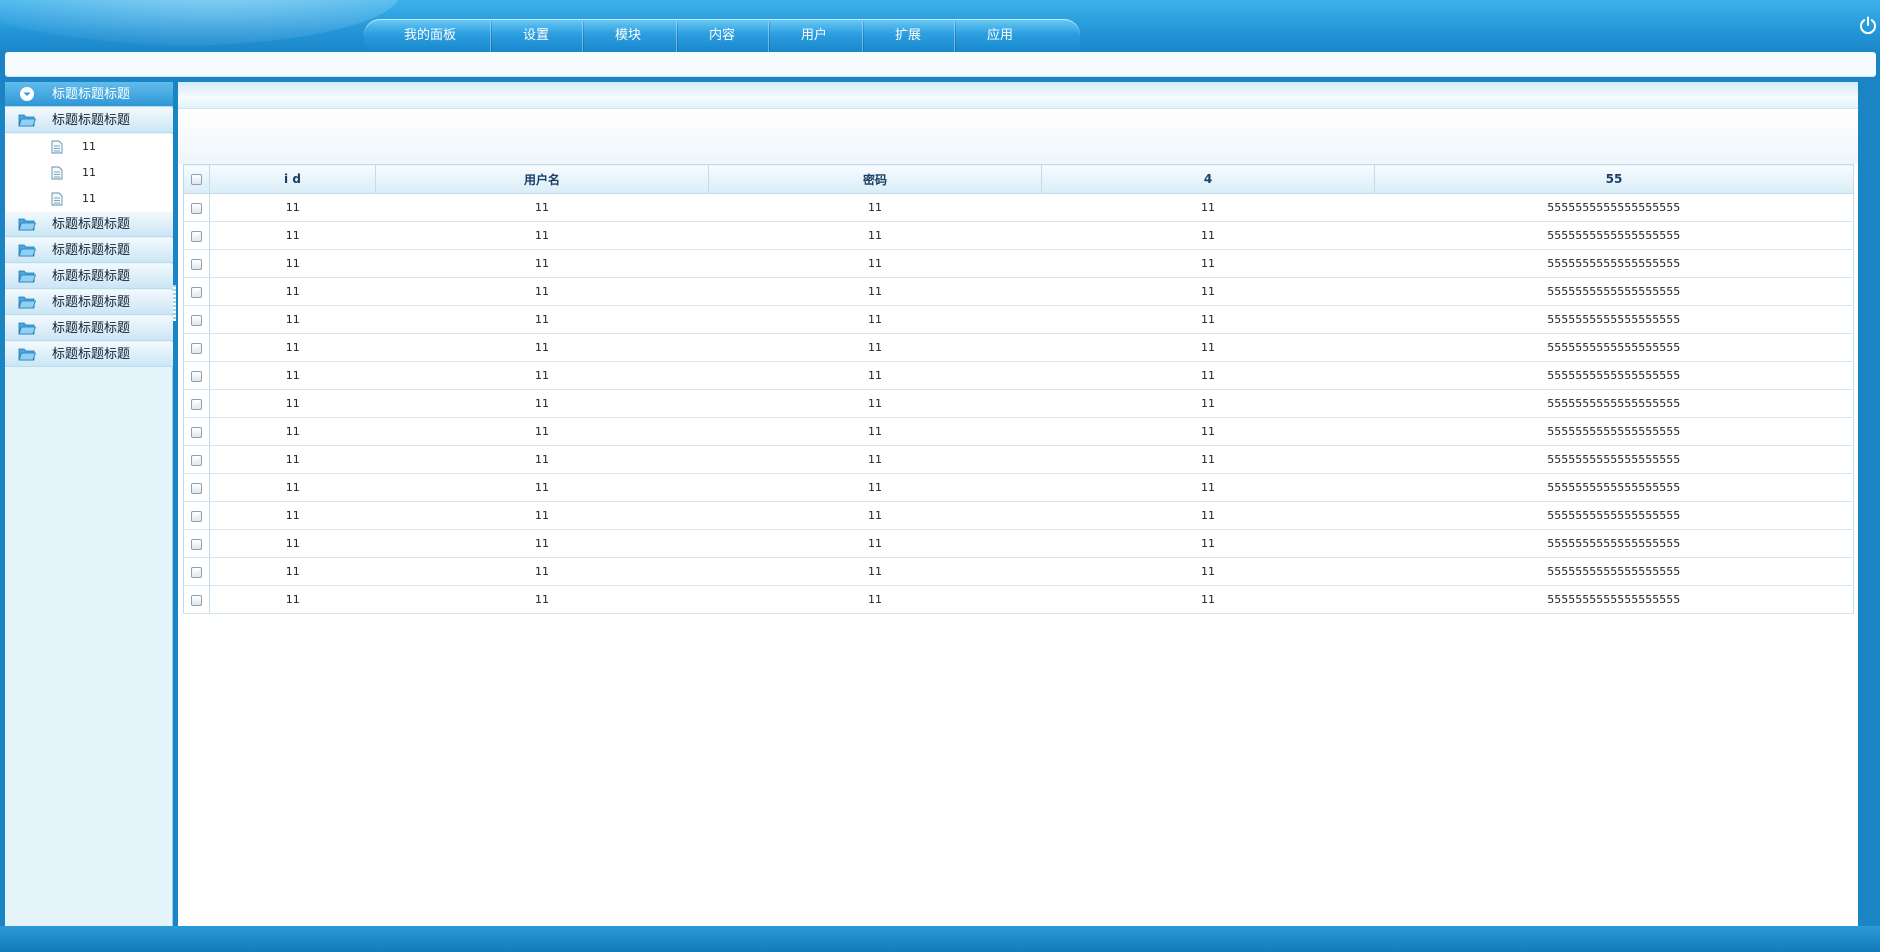  I want to click on nav-item-dashboard: 我的面板, so click(430, 35).